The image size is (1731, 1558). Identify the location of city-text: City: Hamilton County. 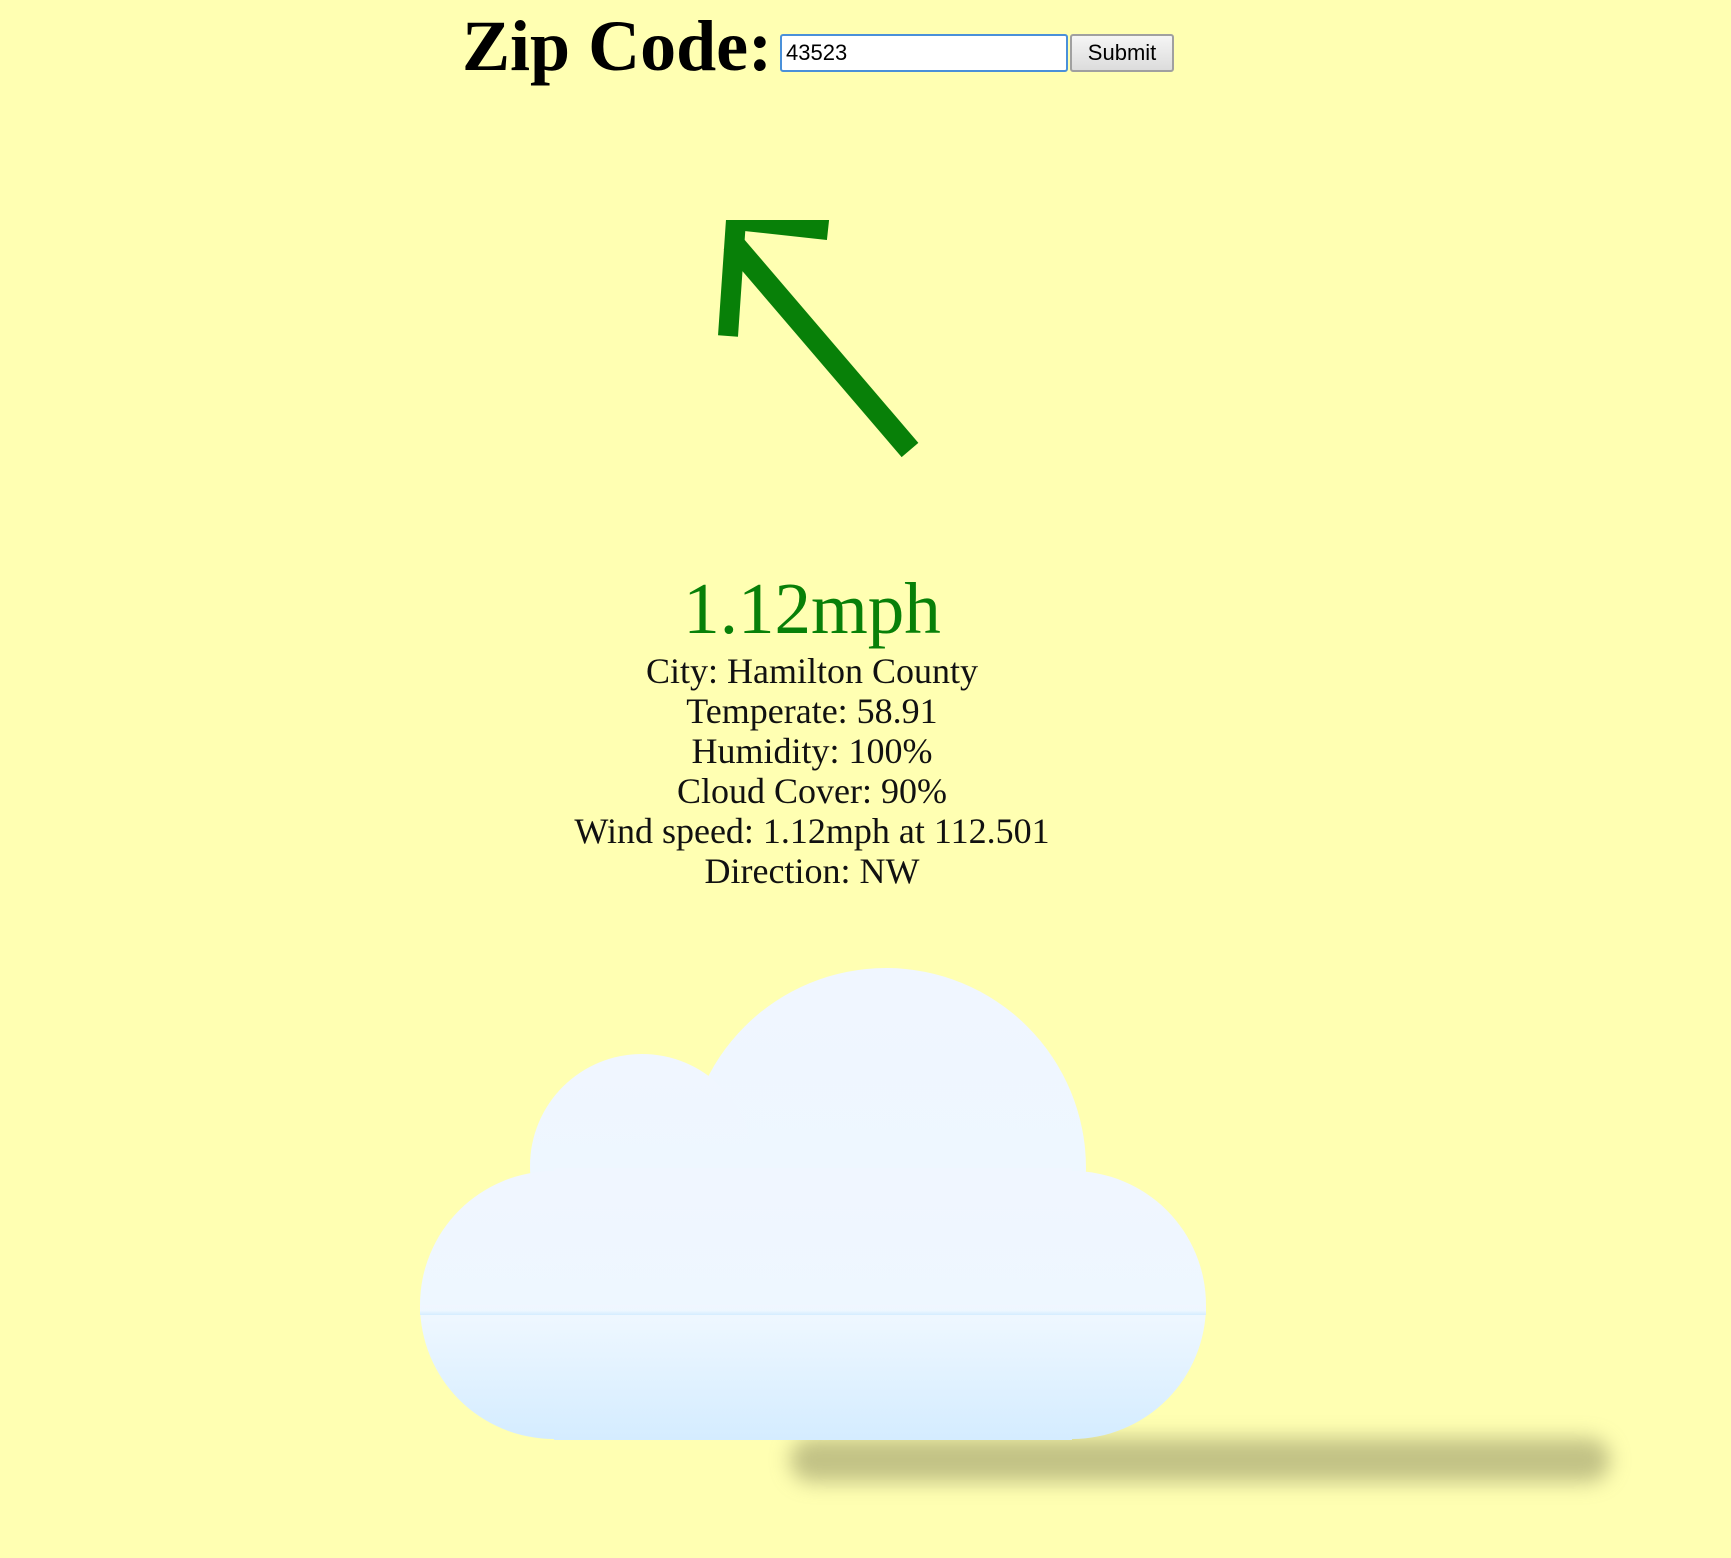
(811, 671).